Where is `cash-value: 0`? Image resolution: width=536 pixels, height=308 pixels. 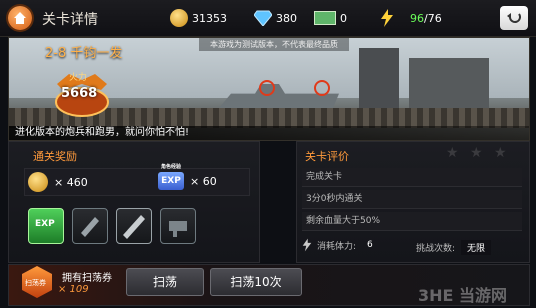
cash-value: 0 is located at coordinates (343, 18).